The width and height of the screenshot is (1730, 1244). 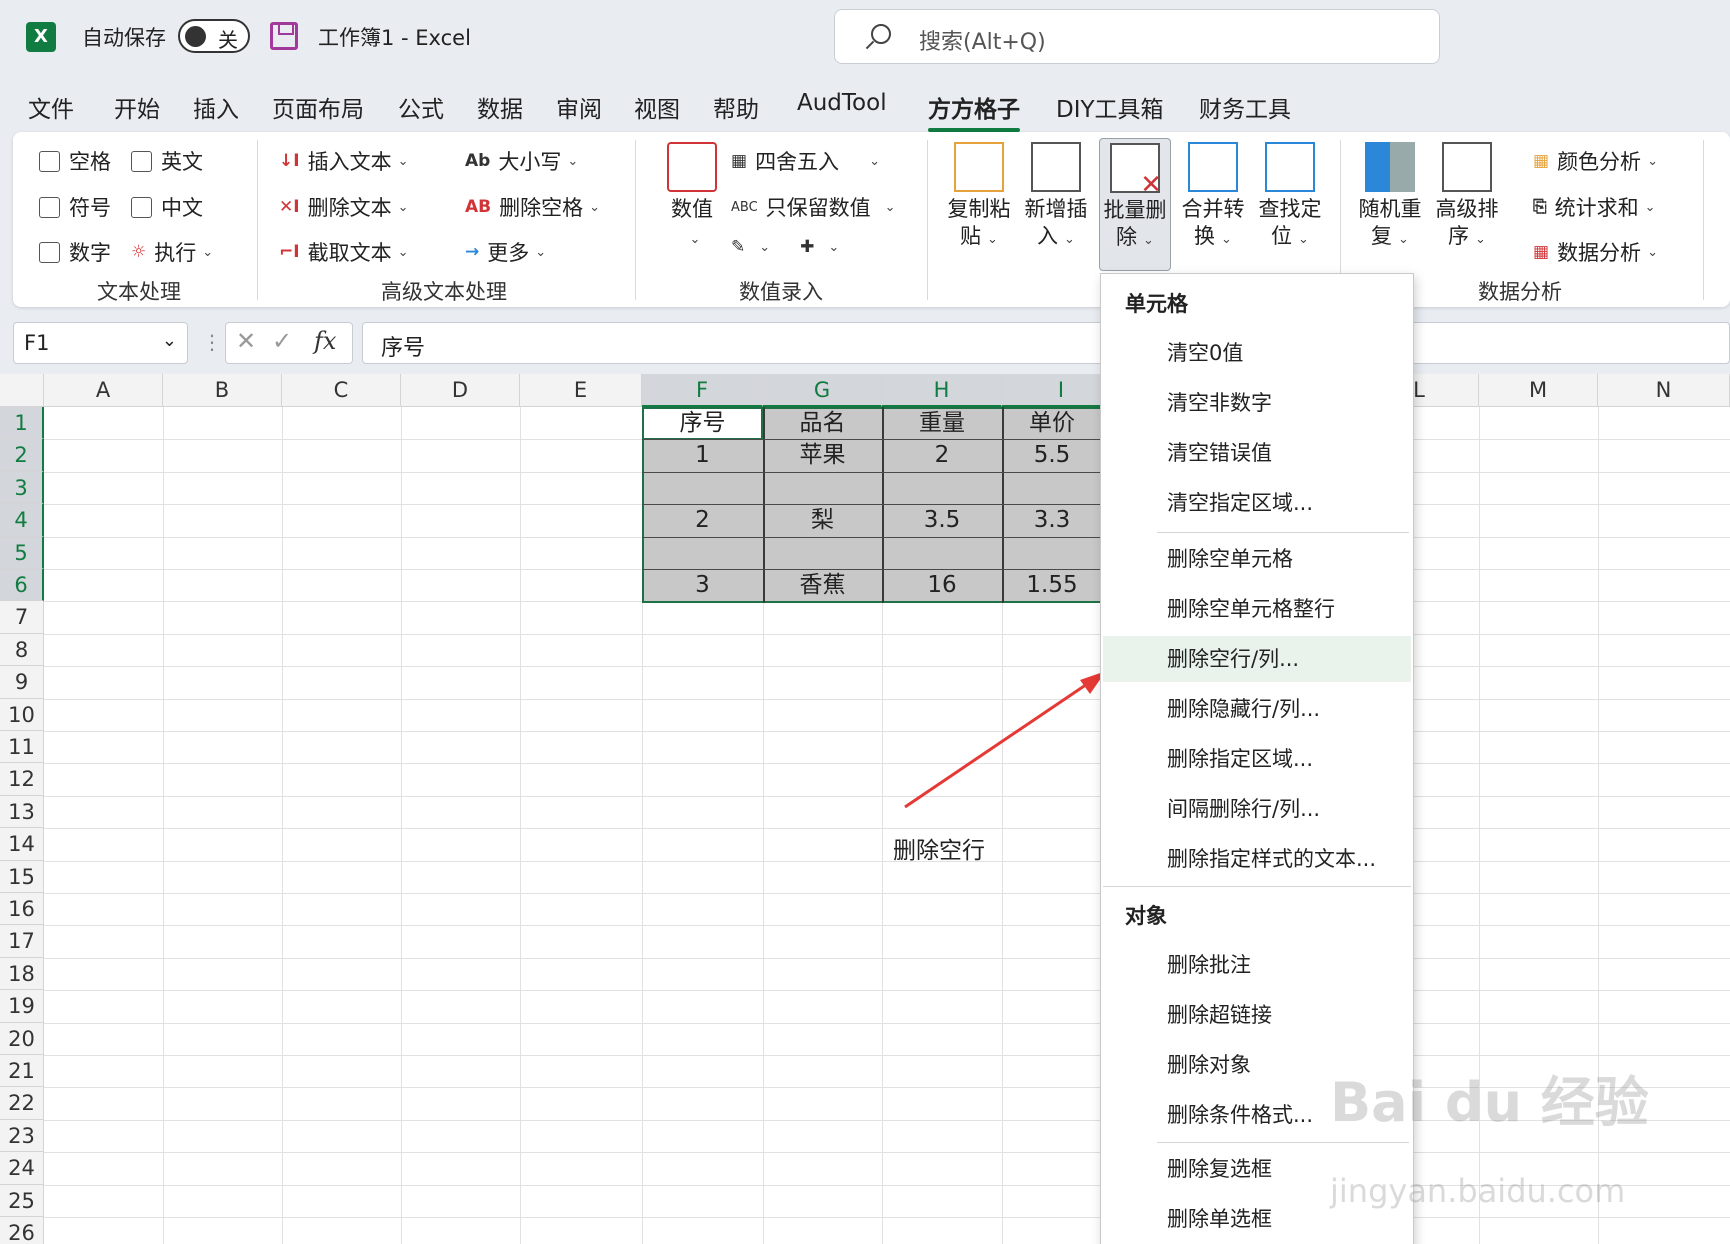 I want to click on advanced-sort-button: 高级排序 ⌄, so click(x=1467, y=197).